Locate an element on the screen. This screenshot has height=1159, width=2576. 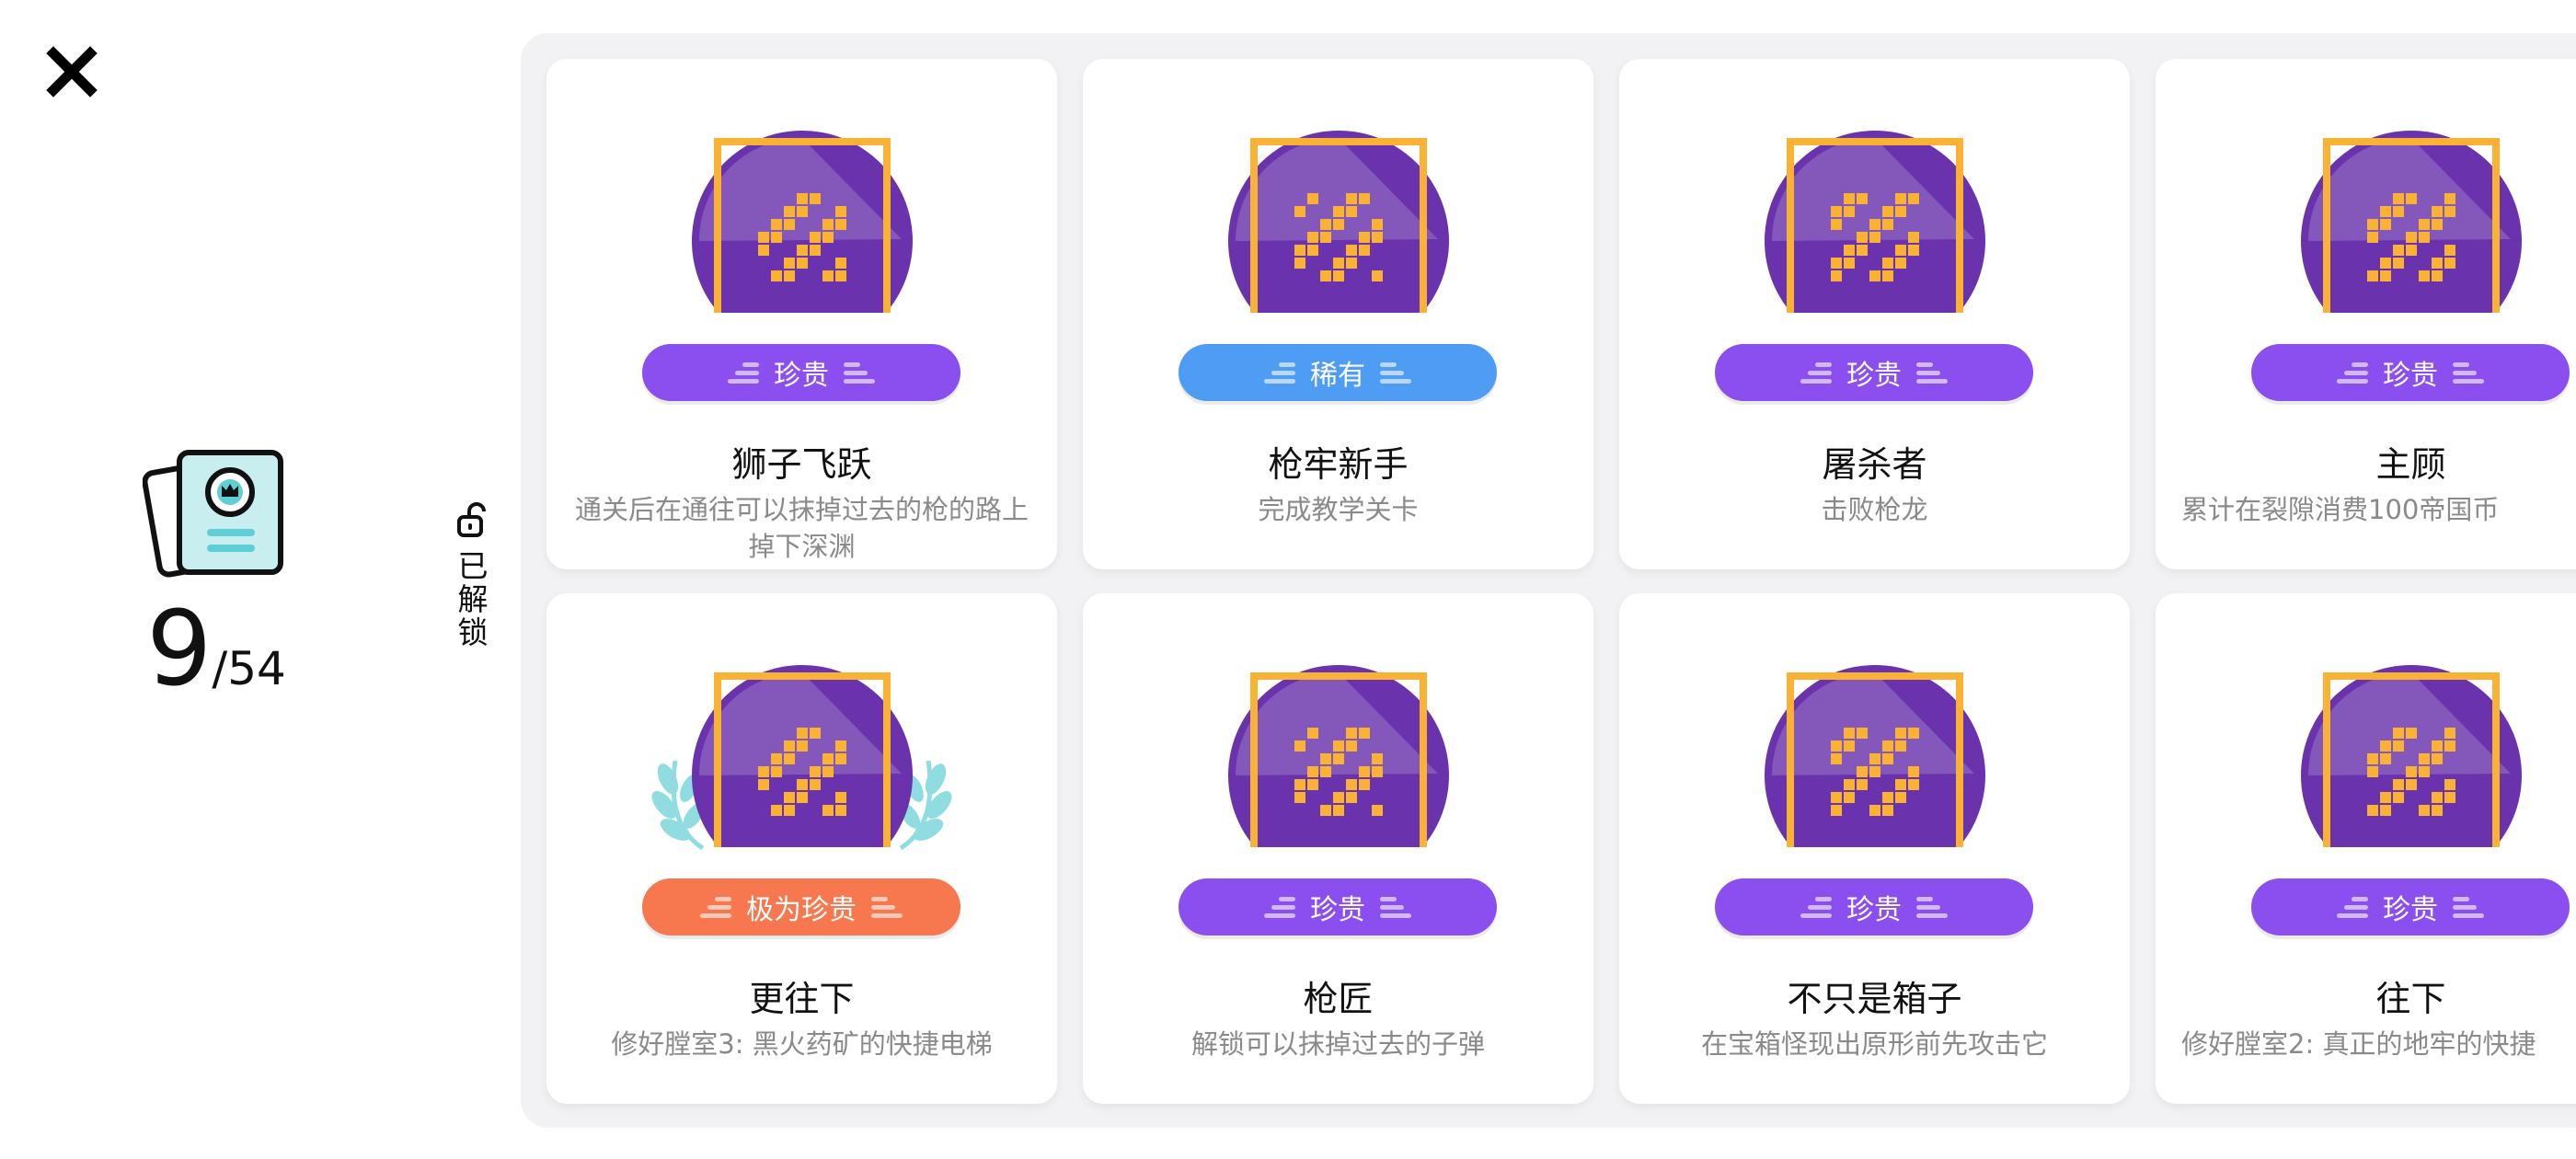
achievement-description: 修好膛室2: 真正的地牢的快捷 is located at coordinates (2358, 1044).